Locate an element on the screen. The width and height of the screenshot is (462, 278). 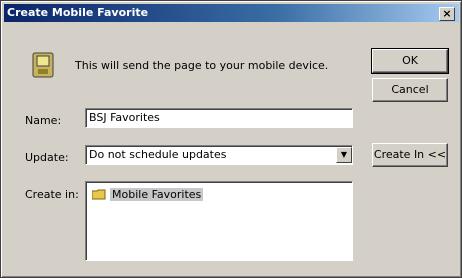
name-input: BSJ Favorites is located at coordinates (219, 118).